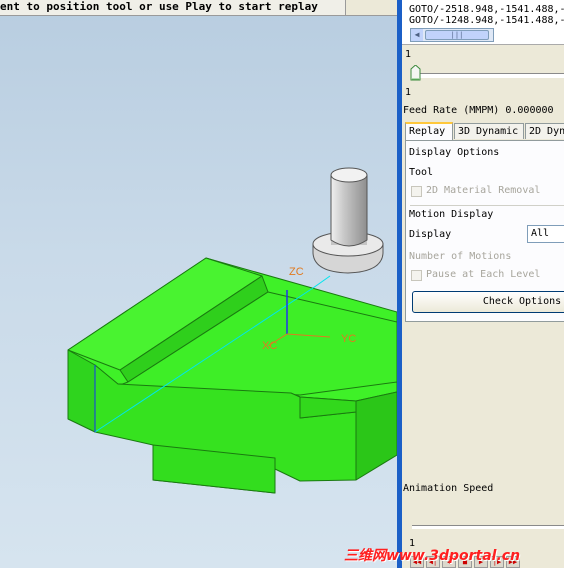 The height and width of the screenshot is (568, 564). Describe the element at coordinates (416, 275) in the screenshot. I see `pause-each-level-checkbox` at that location.